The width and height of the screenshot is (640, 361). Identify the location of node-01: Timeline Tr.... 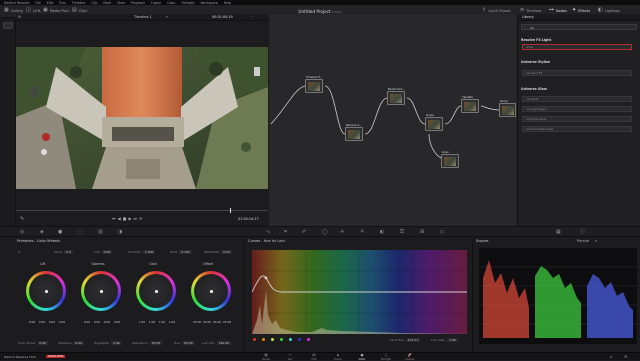
(314, 84).